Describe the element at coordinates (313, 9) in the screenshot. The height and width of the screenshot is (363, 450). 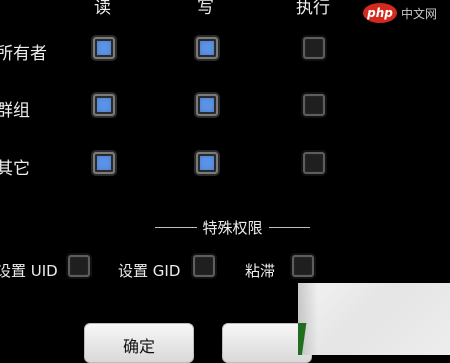
I see `column-header-execute: 执行` at that location.